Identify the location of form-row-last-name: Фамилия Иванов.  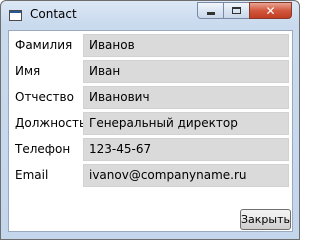
(151, 45).